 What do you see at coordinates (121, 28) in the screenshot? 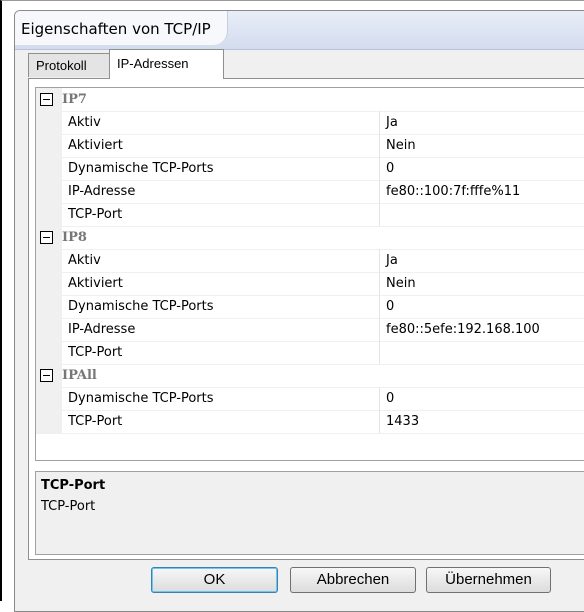
I see `window-title: Eigenschaften von TCP/IP` at bounding box center [121, 28].